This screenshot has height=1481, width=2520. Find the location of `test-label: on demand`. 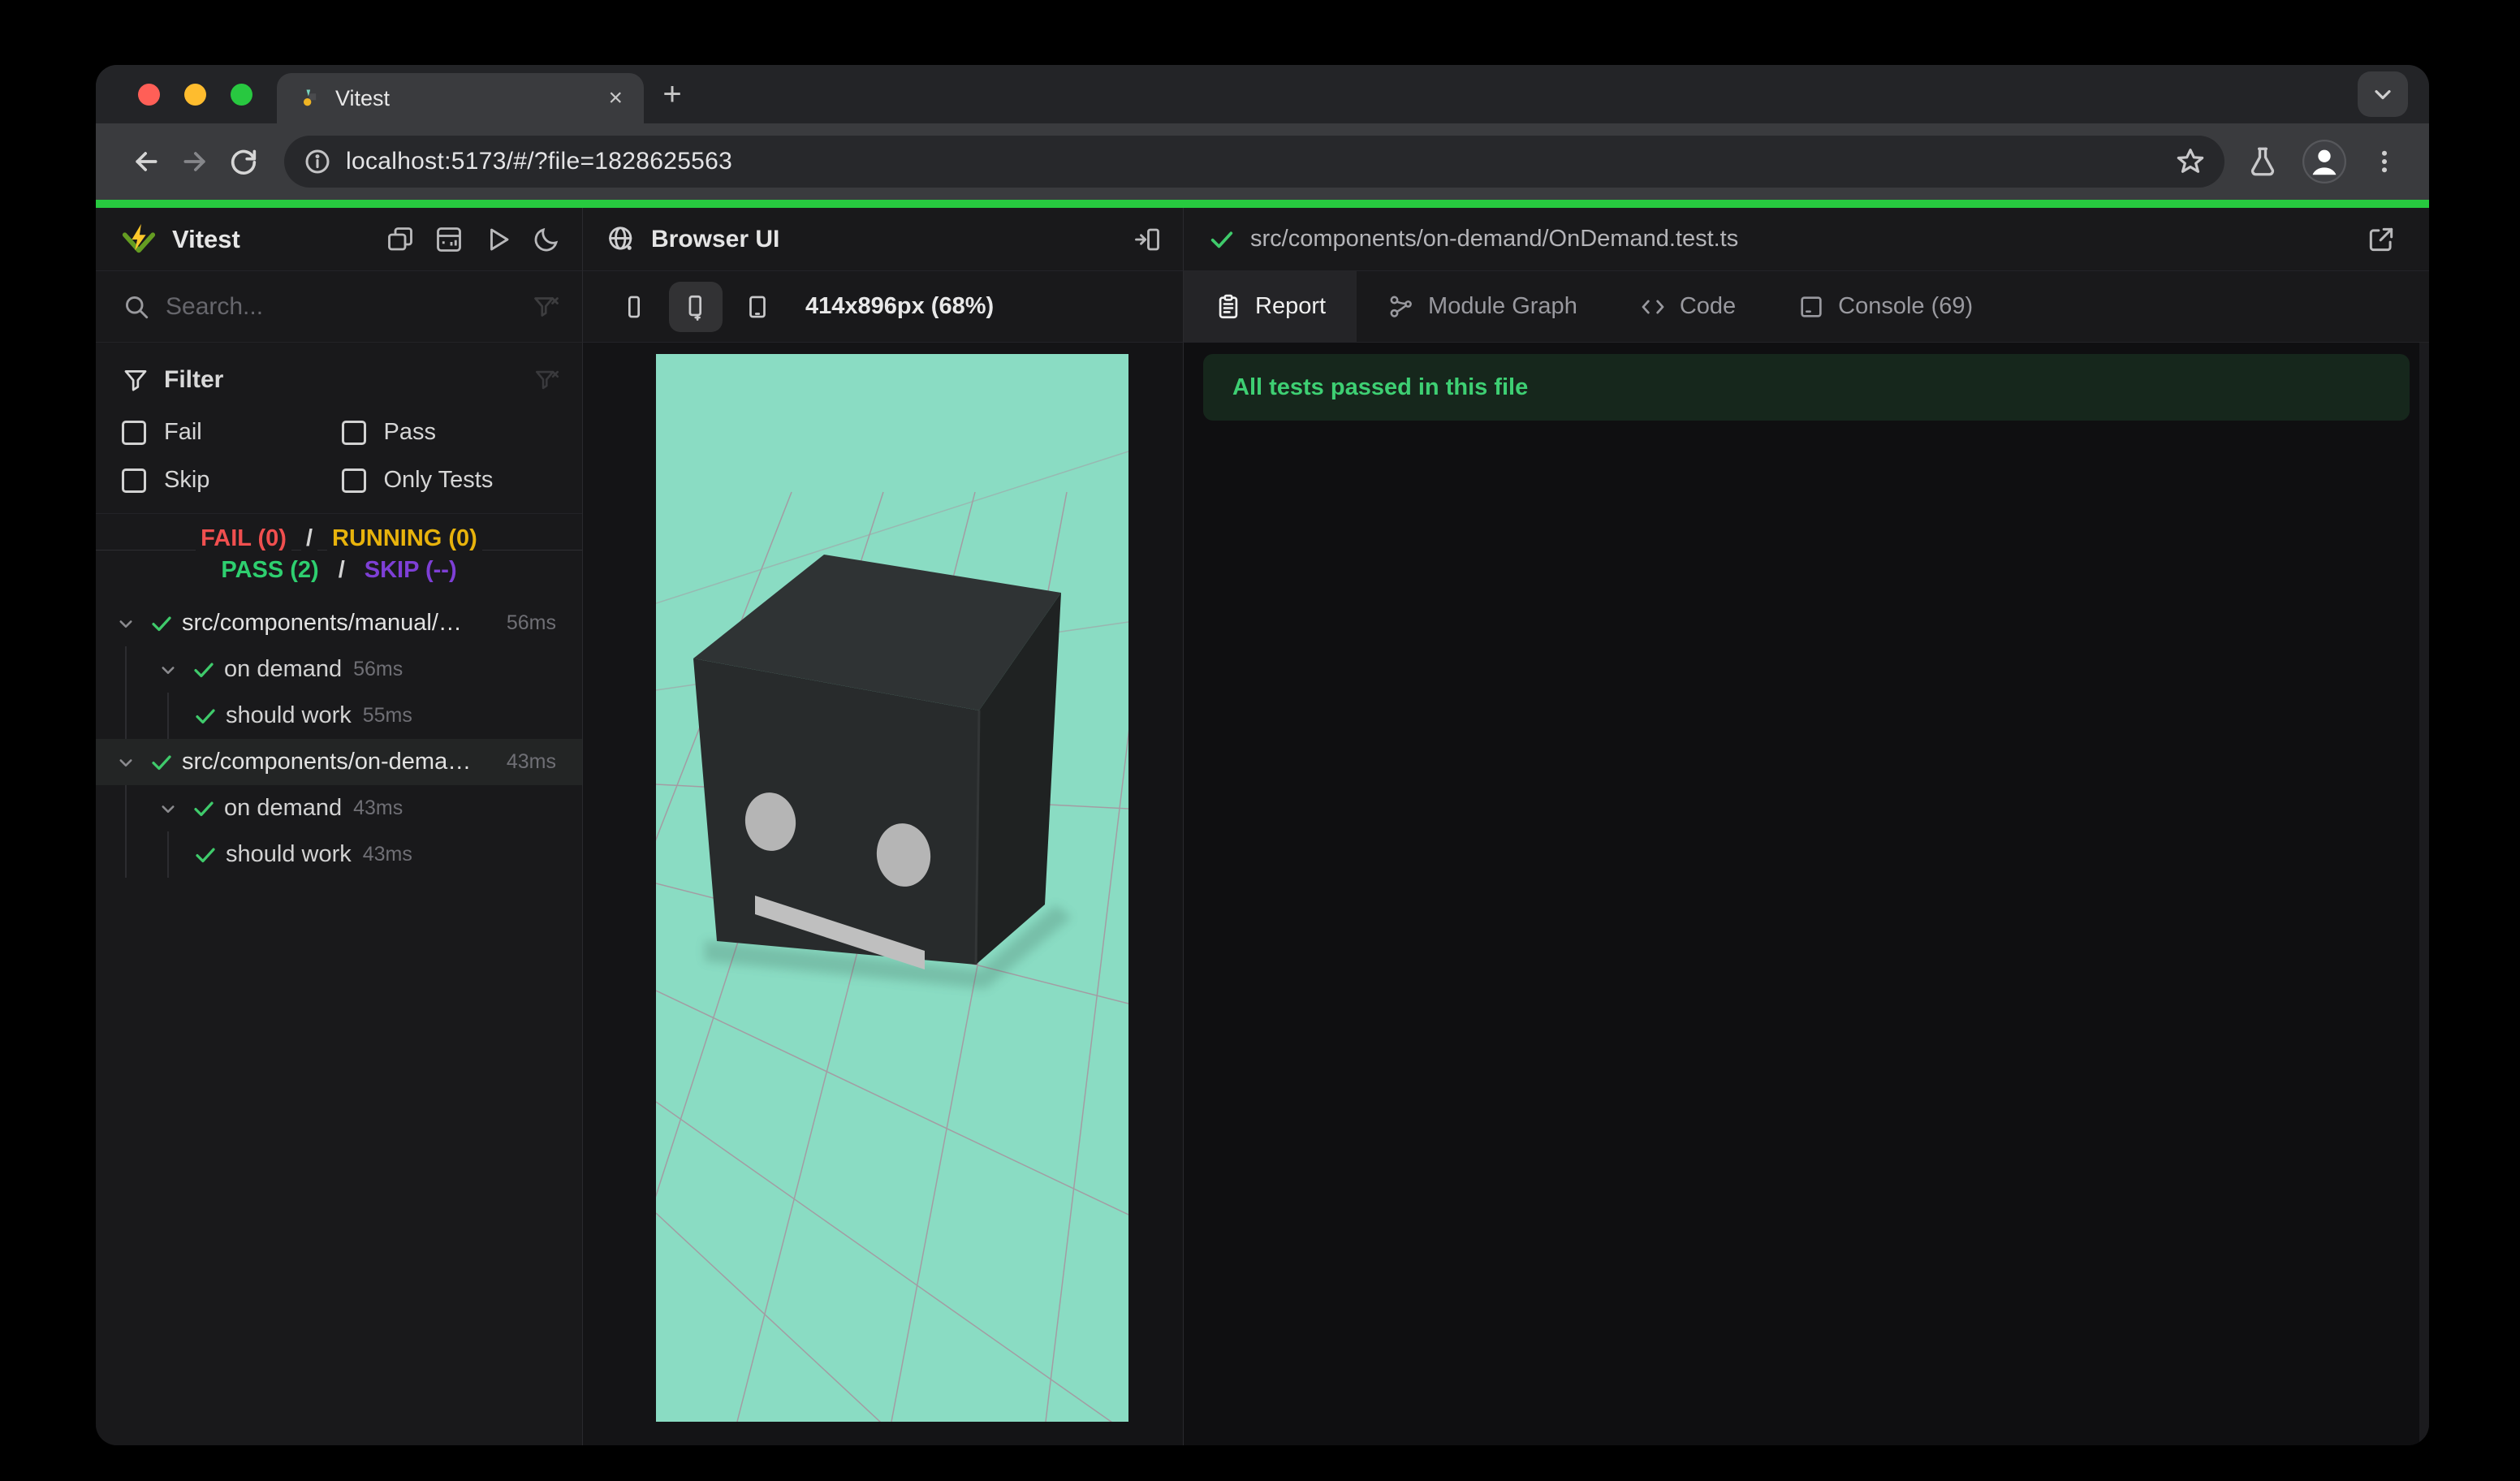

test-label: on demand is located at coordinates (284, 808).